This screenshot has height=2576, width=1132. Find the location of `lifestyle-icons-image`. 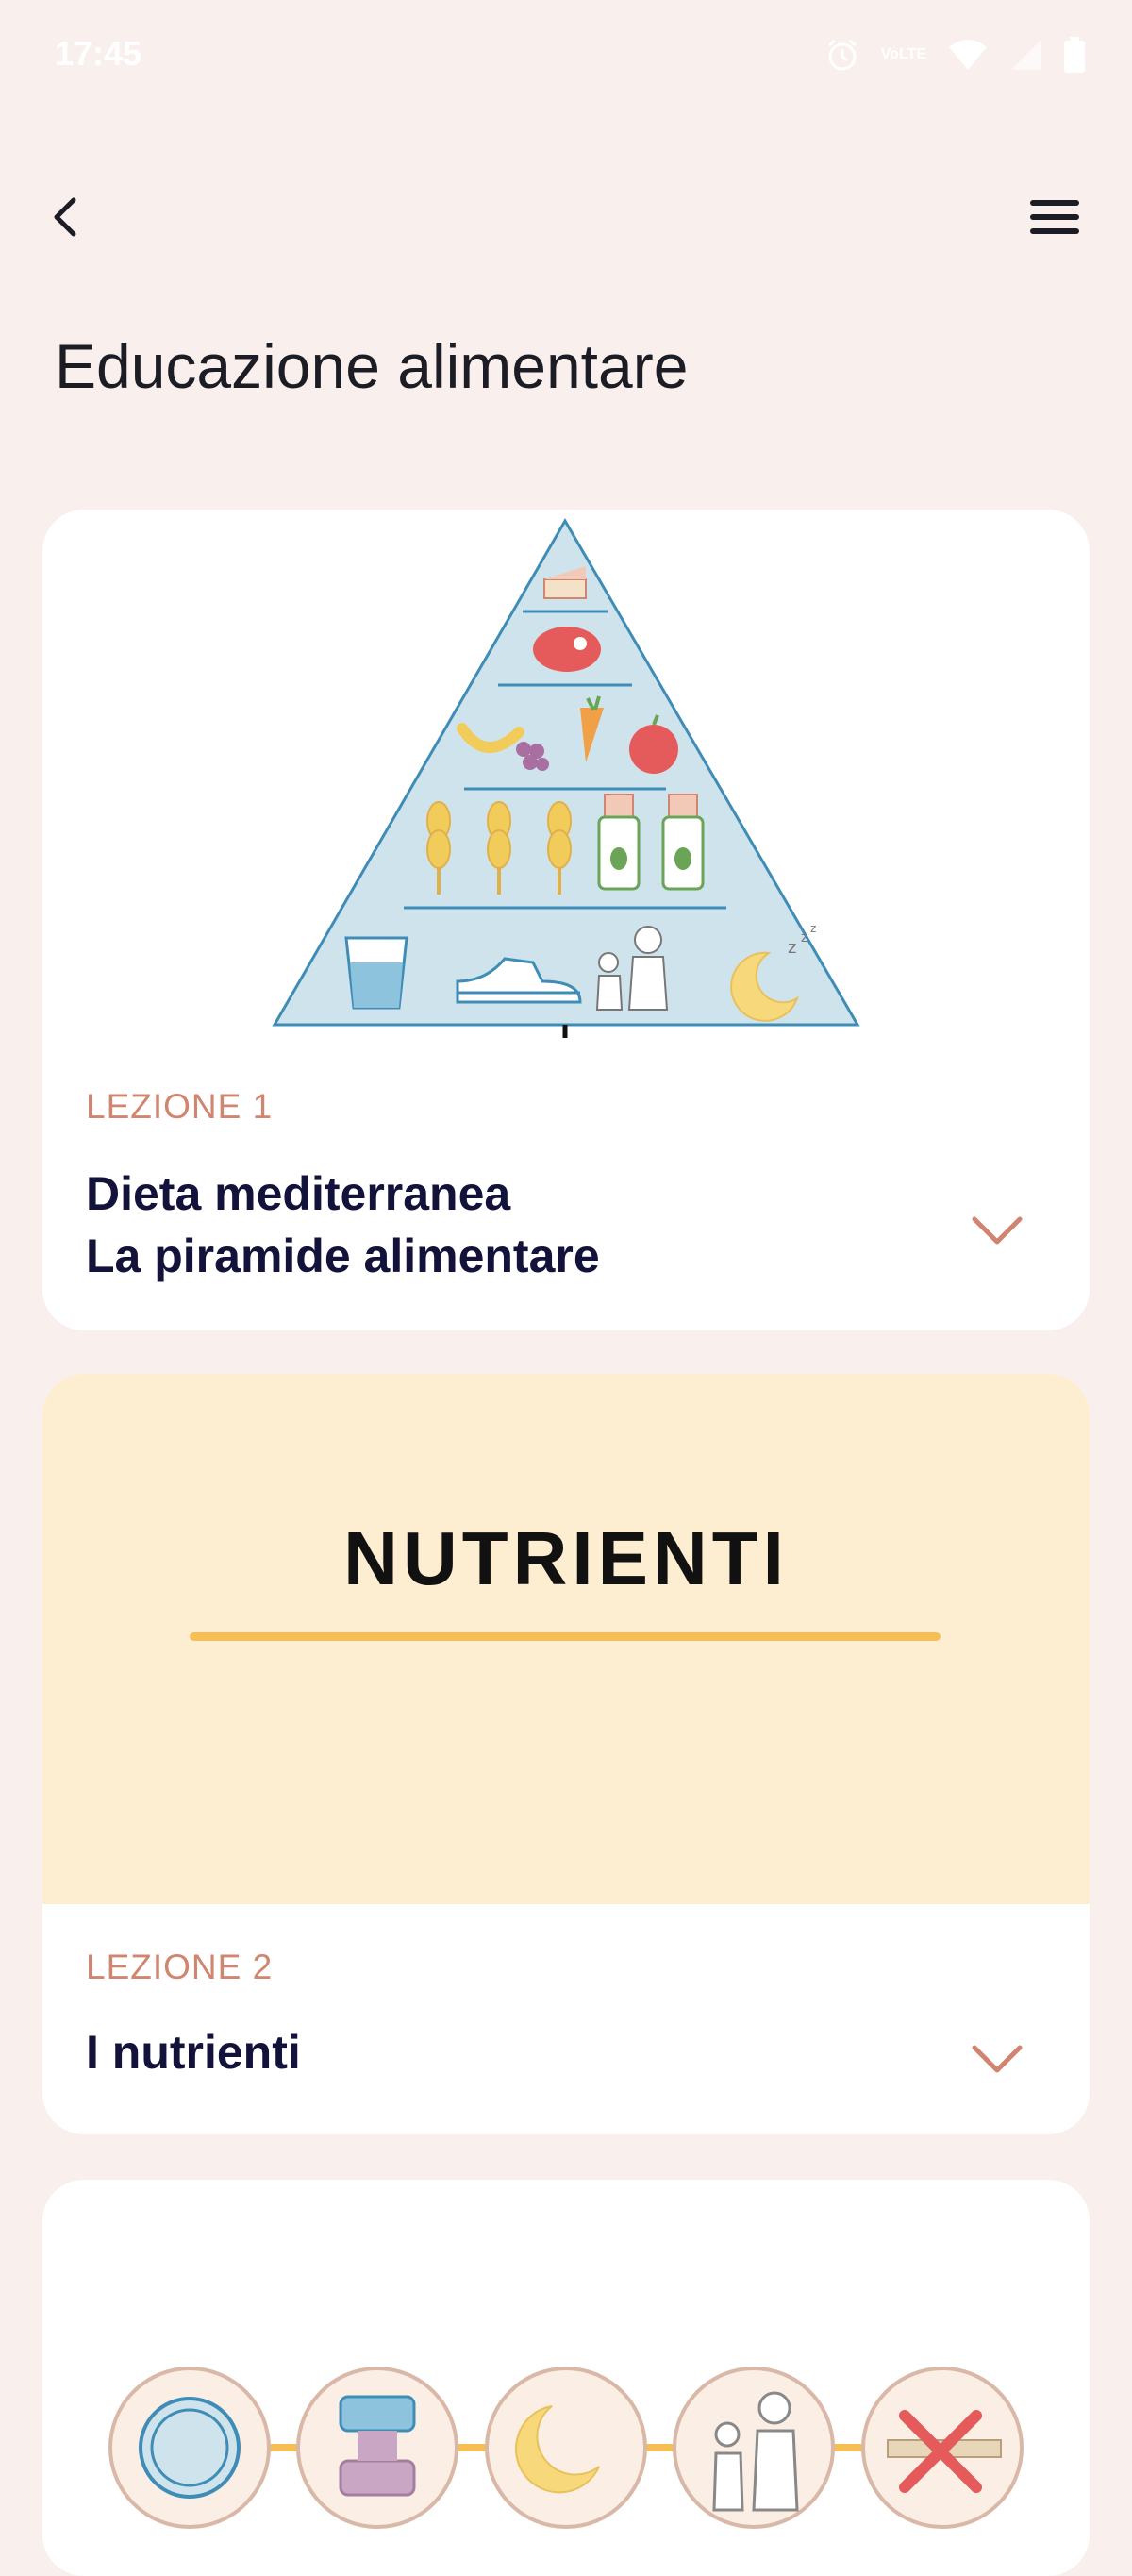

lifestyle-icons-image is located at coordinates (566, 2448).